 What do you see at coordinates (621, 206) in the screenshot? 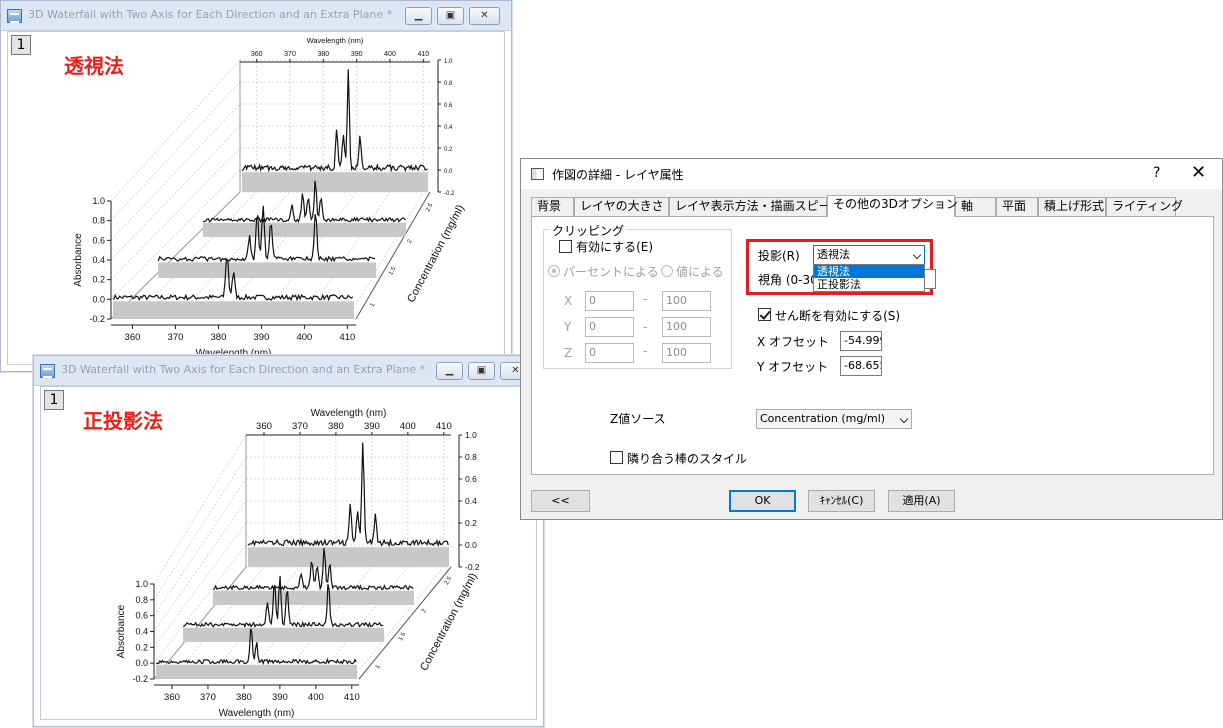
I see `tab-layer-size: レイヤの大きさ` at bounding box center [621, 206].